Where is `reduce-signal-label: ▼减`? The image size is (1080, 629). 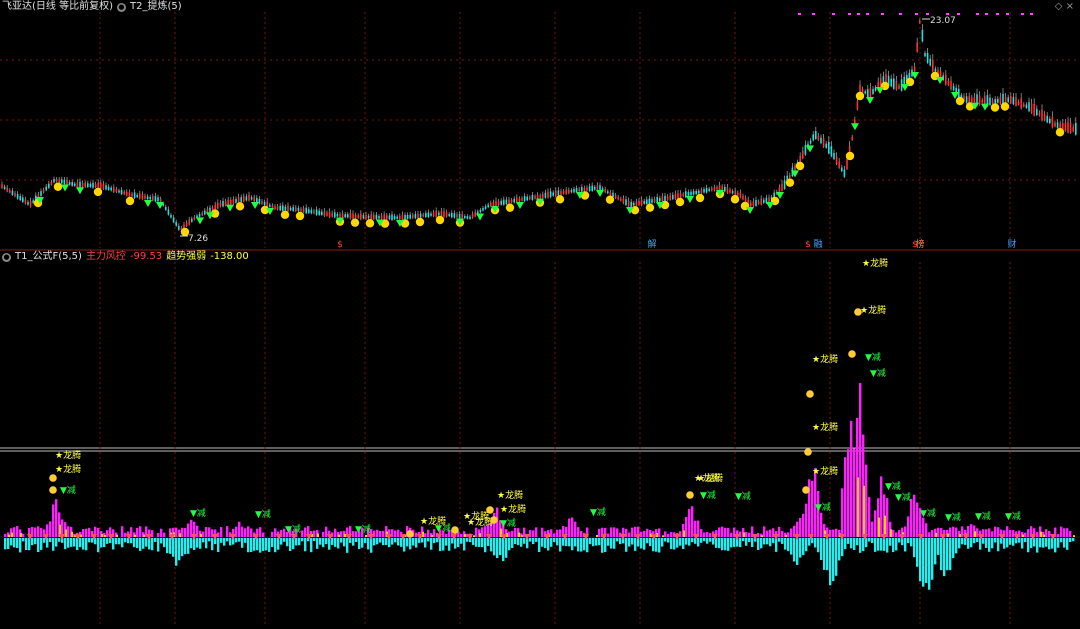 reduce-signal-label: ▼减 is located at coordinates (878, 373).